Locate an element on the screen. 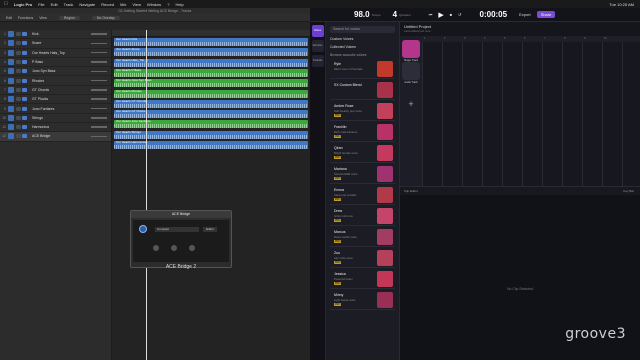  voice-card: Emma Clear pop vocalist PRO is located at coordinates (362, 195).